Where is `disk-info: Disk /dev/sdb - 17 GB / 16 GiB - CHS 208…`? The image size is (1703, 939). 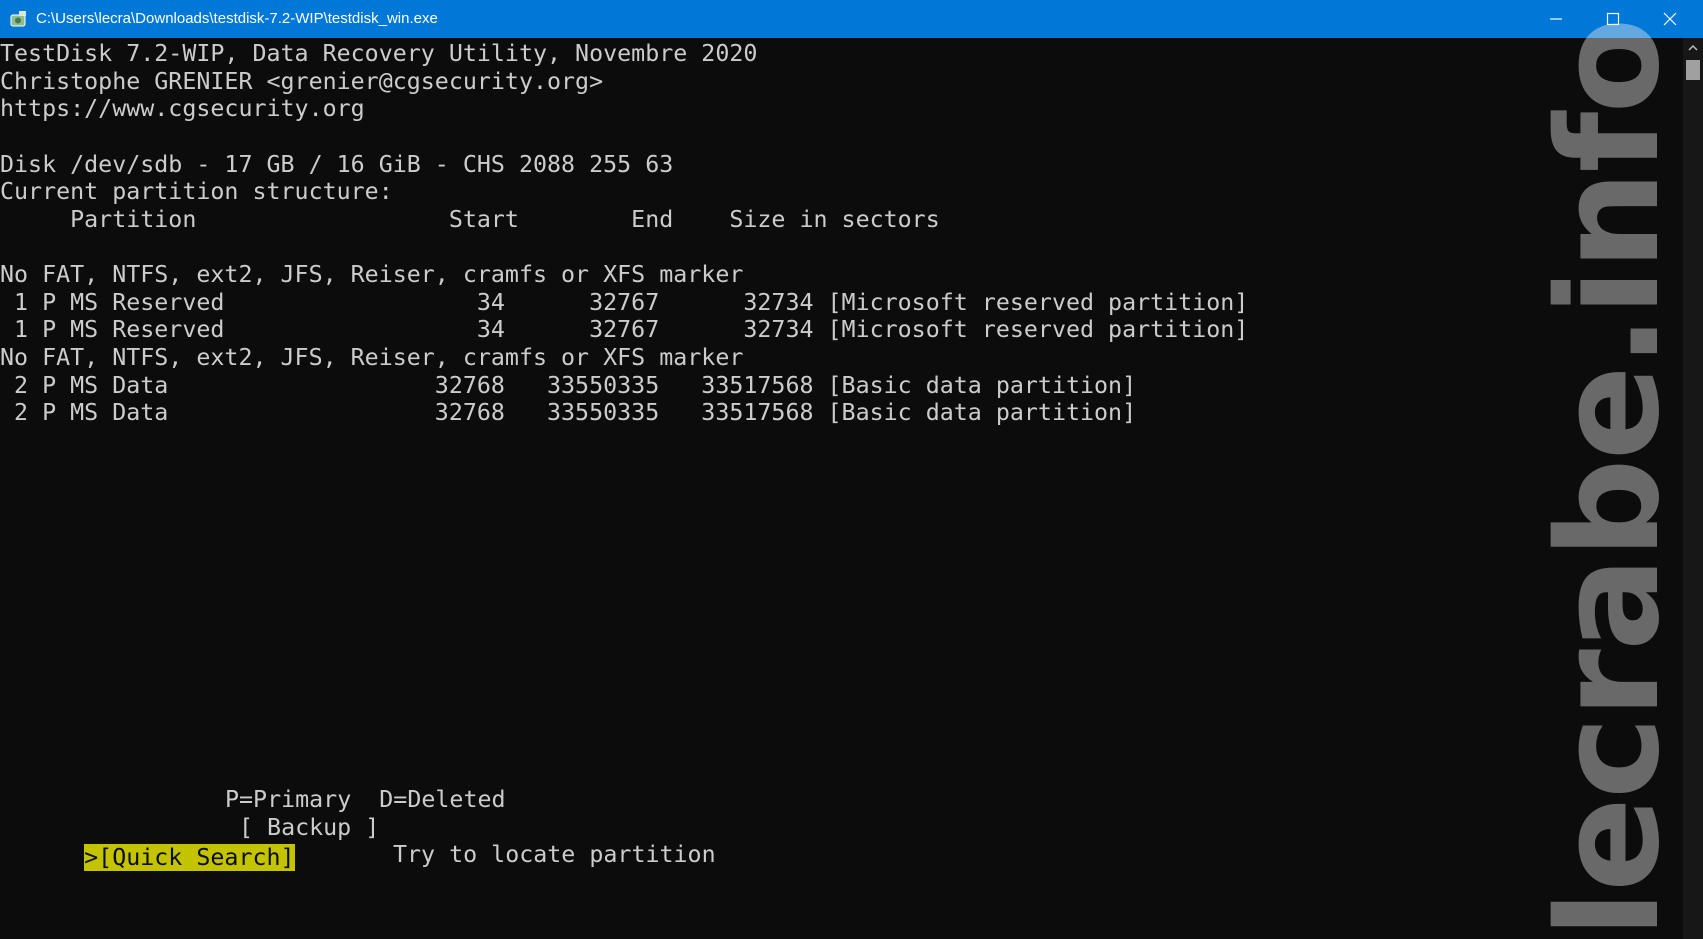
disk-info: Disk /dev/sdb - 17 GB / 16 GiB - CHS 208… is located at coordinates (337, 164).